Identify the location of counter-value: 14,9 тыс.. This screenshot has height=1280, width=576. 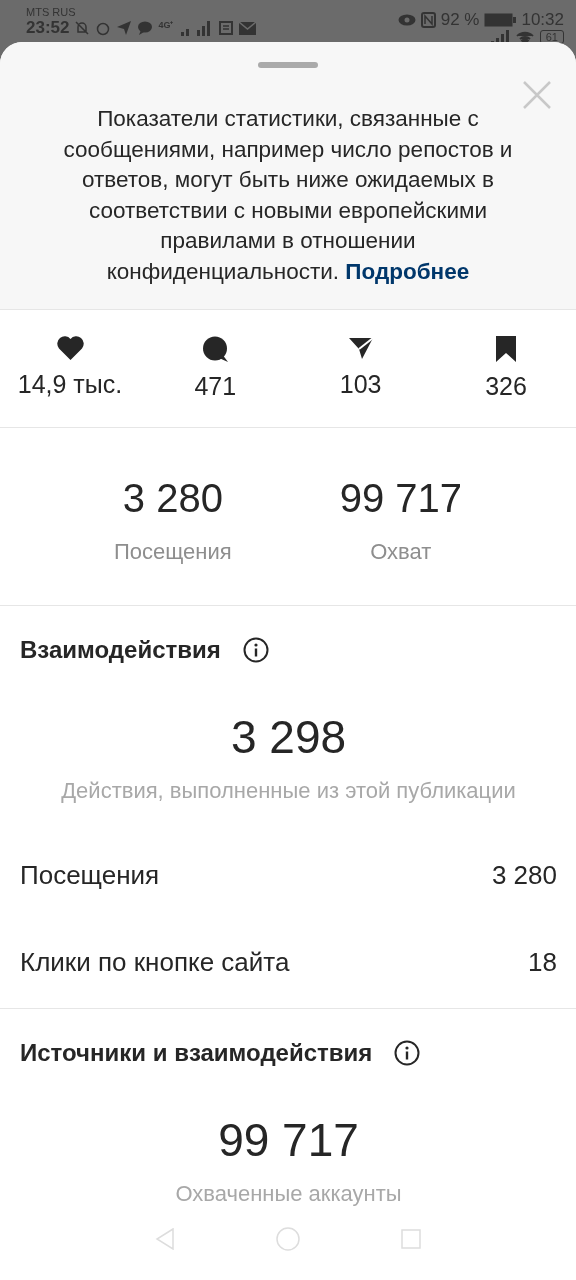
(70, 384).